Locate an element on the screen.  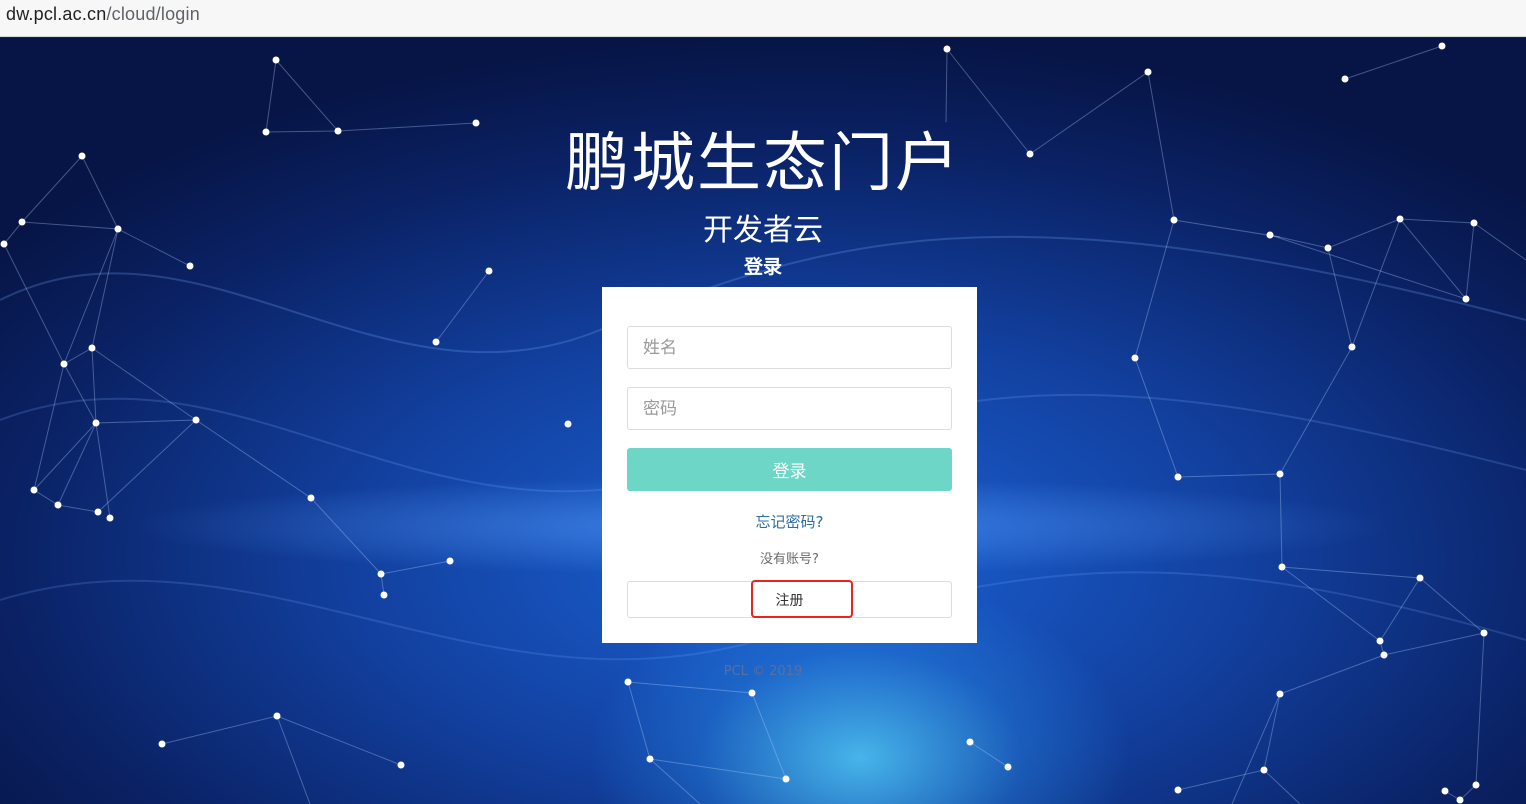
login-heading: 登录 is located at coordinates (762, 267).